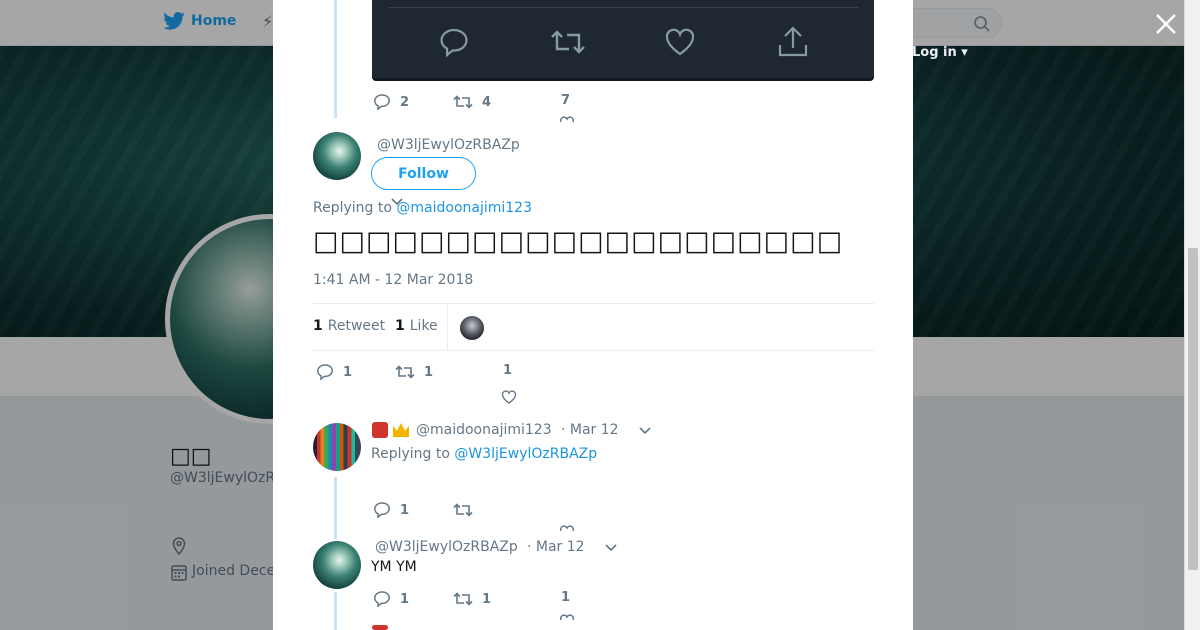 This screenshot has width=1200, height=630. I want to click on tweet-stats: 1 Retweet 1 Like, so click(593, 327).